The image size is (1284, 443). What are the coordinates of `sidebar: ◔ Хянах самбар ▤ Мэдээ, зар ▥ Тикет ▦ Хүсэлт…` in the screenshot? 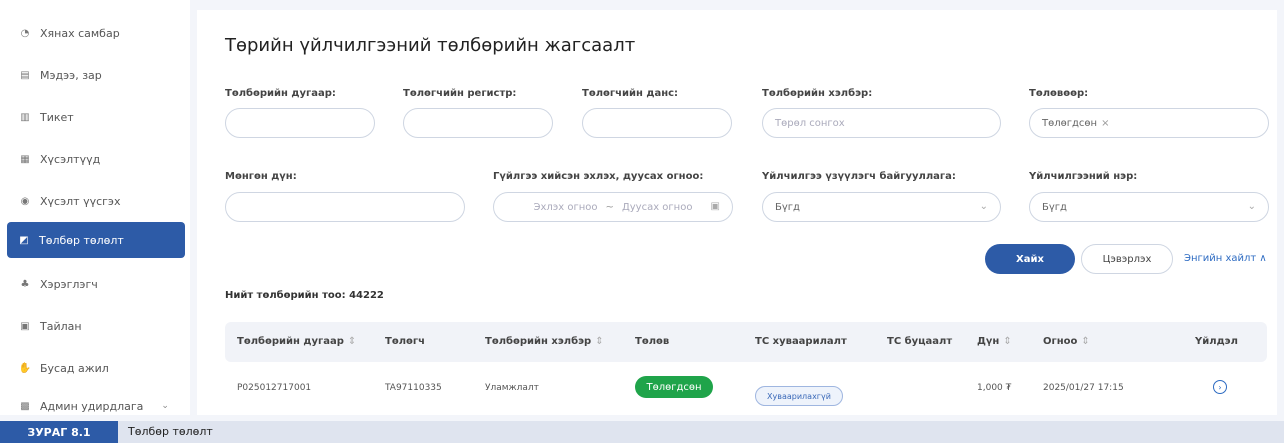 It's located at (95, 207).